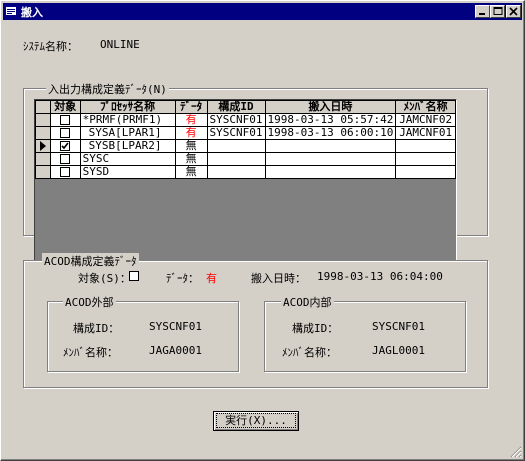 The width and height of the screenshot is (525, 461). Describe the element at coordinates (175, 350) in the screenshot. I see `acod-outer-member-value: JAGA0001` at that location.